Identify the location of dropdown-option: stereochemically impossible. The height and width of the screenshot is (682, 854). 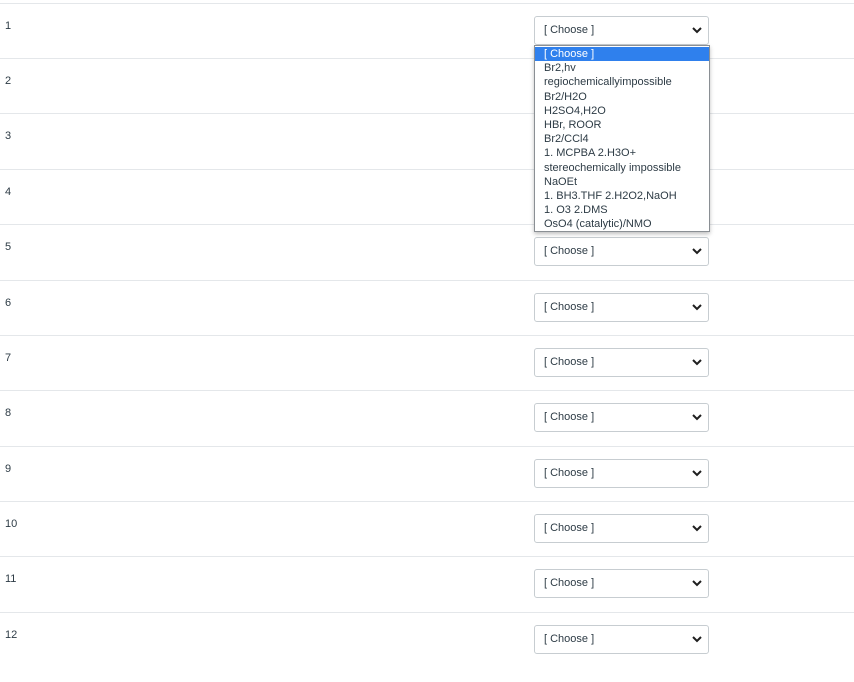
(622, 168).